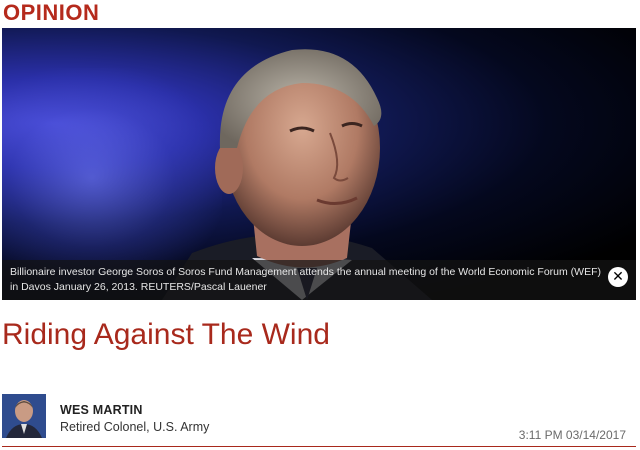 This screenshot has width=640, height=450. Describe the element at coordinates (101, 410) in the screenshot. I see `author-name: WES MARTIN` at that location.